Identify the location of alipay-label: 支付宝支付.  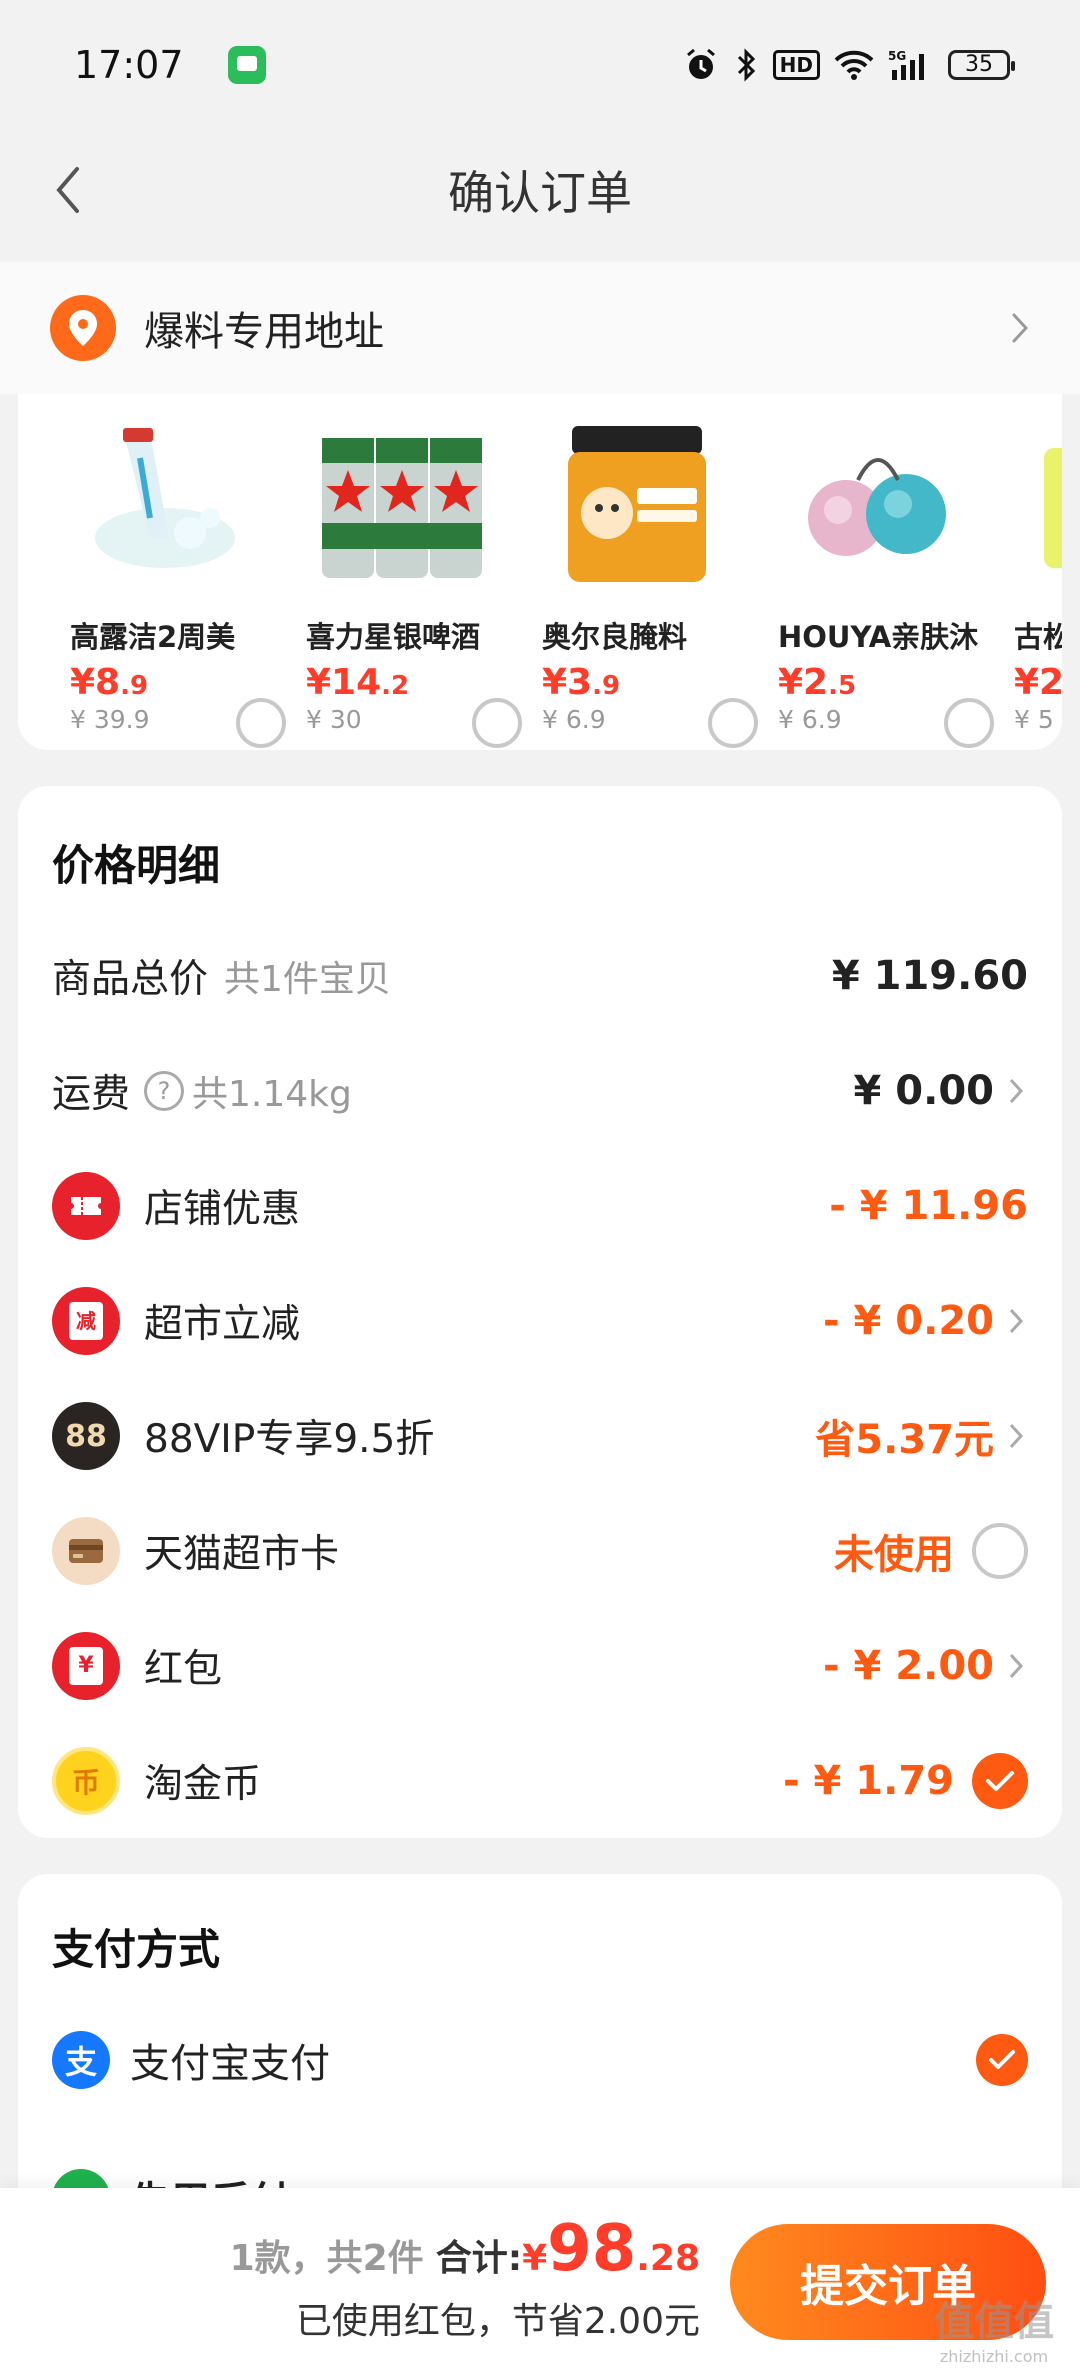
(230, 2064).